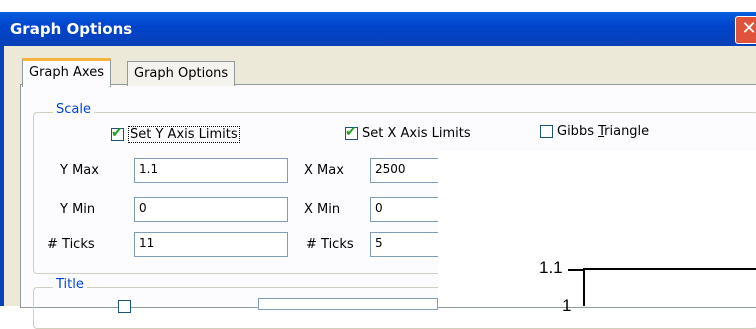  Describe the element at coordinates (2, 176) in the screenshot. I see `dialog-border` at that location.